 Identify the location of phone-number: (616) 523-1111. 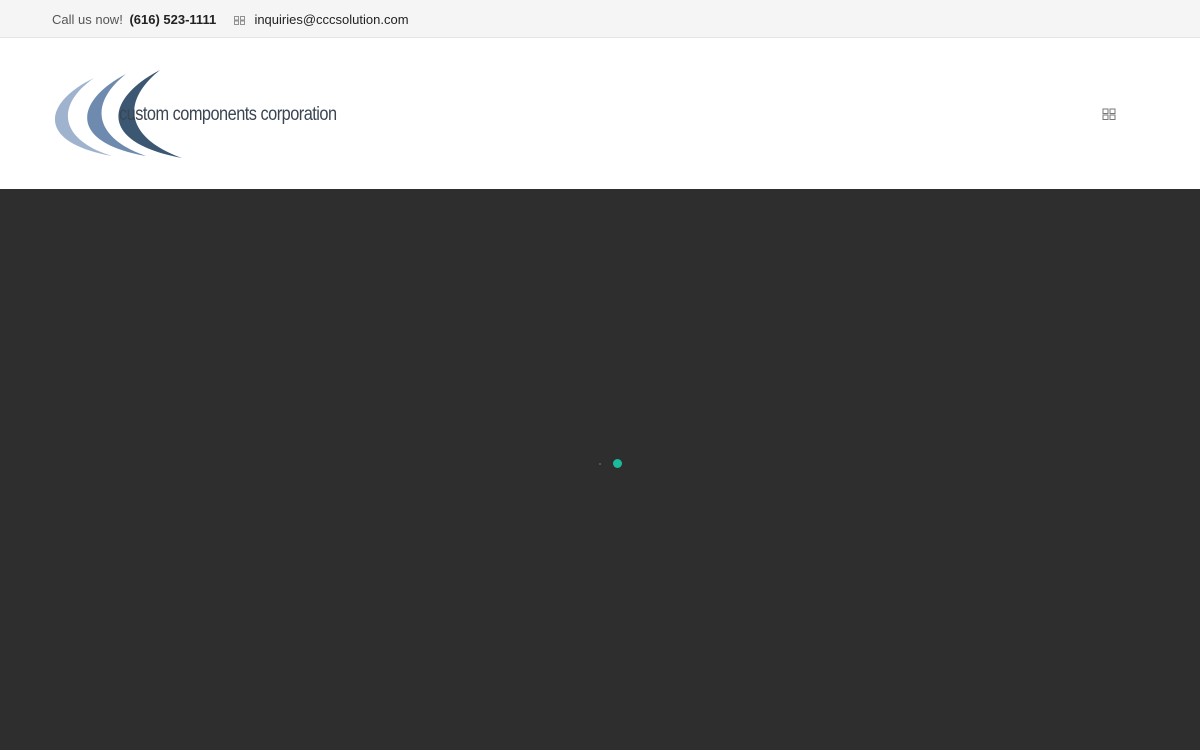
(172, 19).